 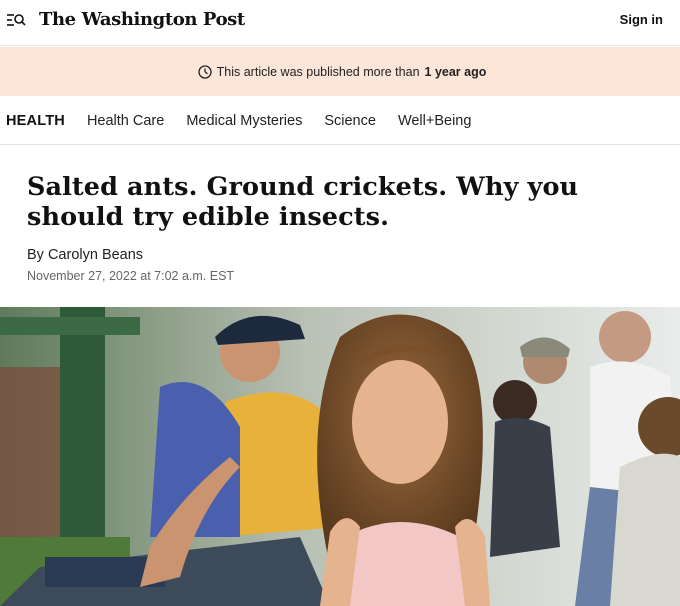 I want to click on archive-notice-age: 1 year ago, so click(x=455, y=71).